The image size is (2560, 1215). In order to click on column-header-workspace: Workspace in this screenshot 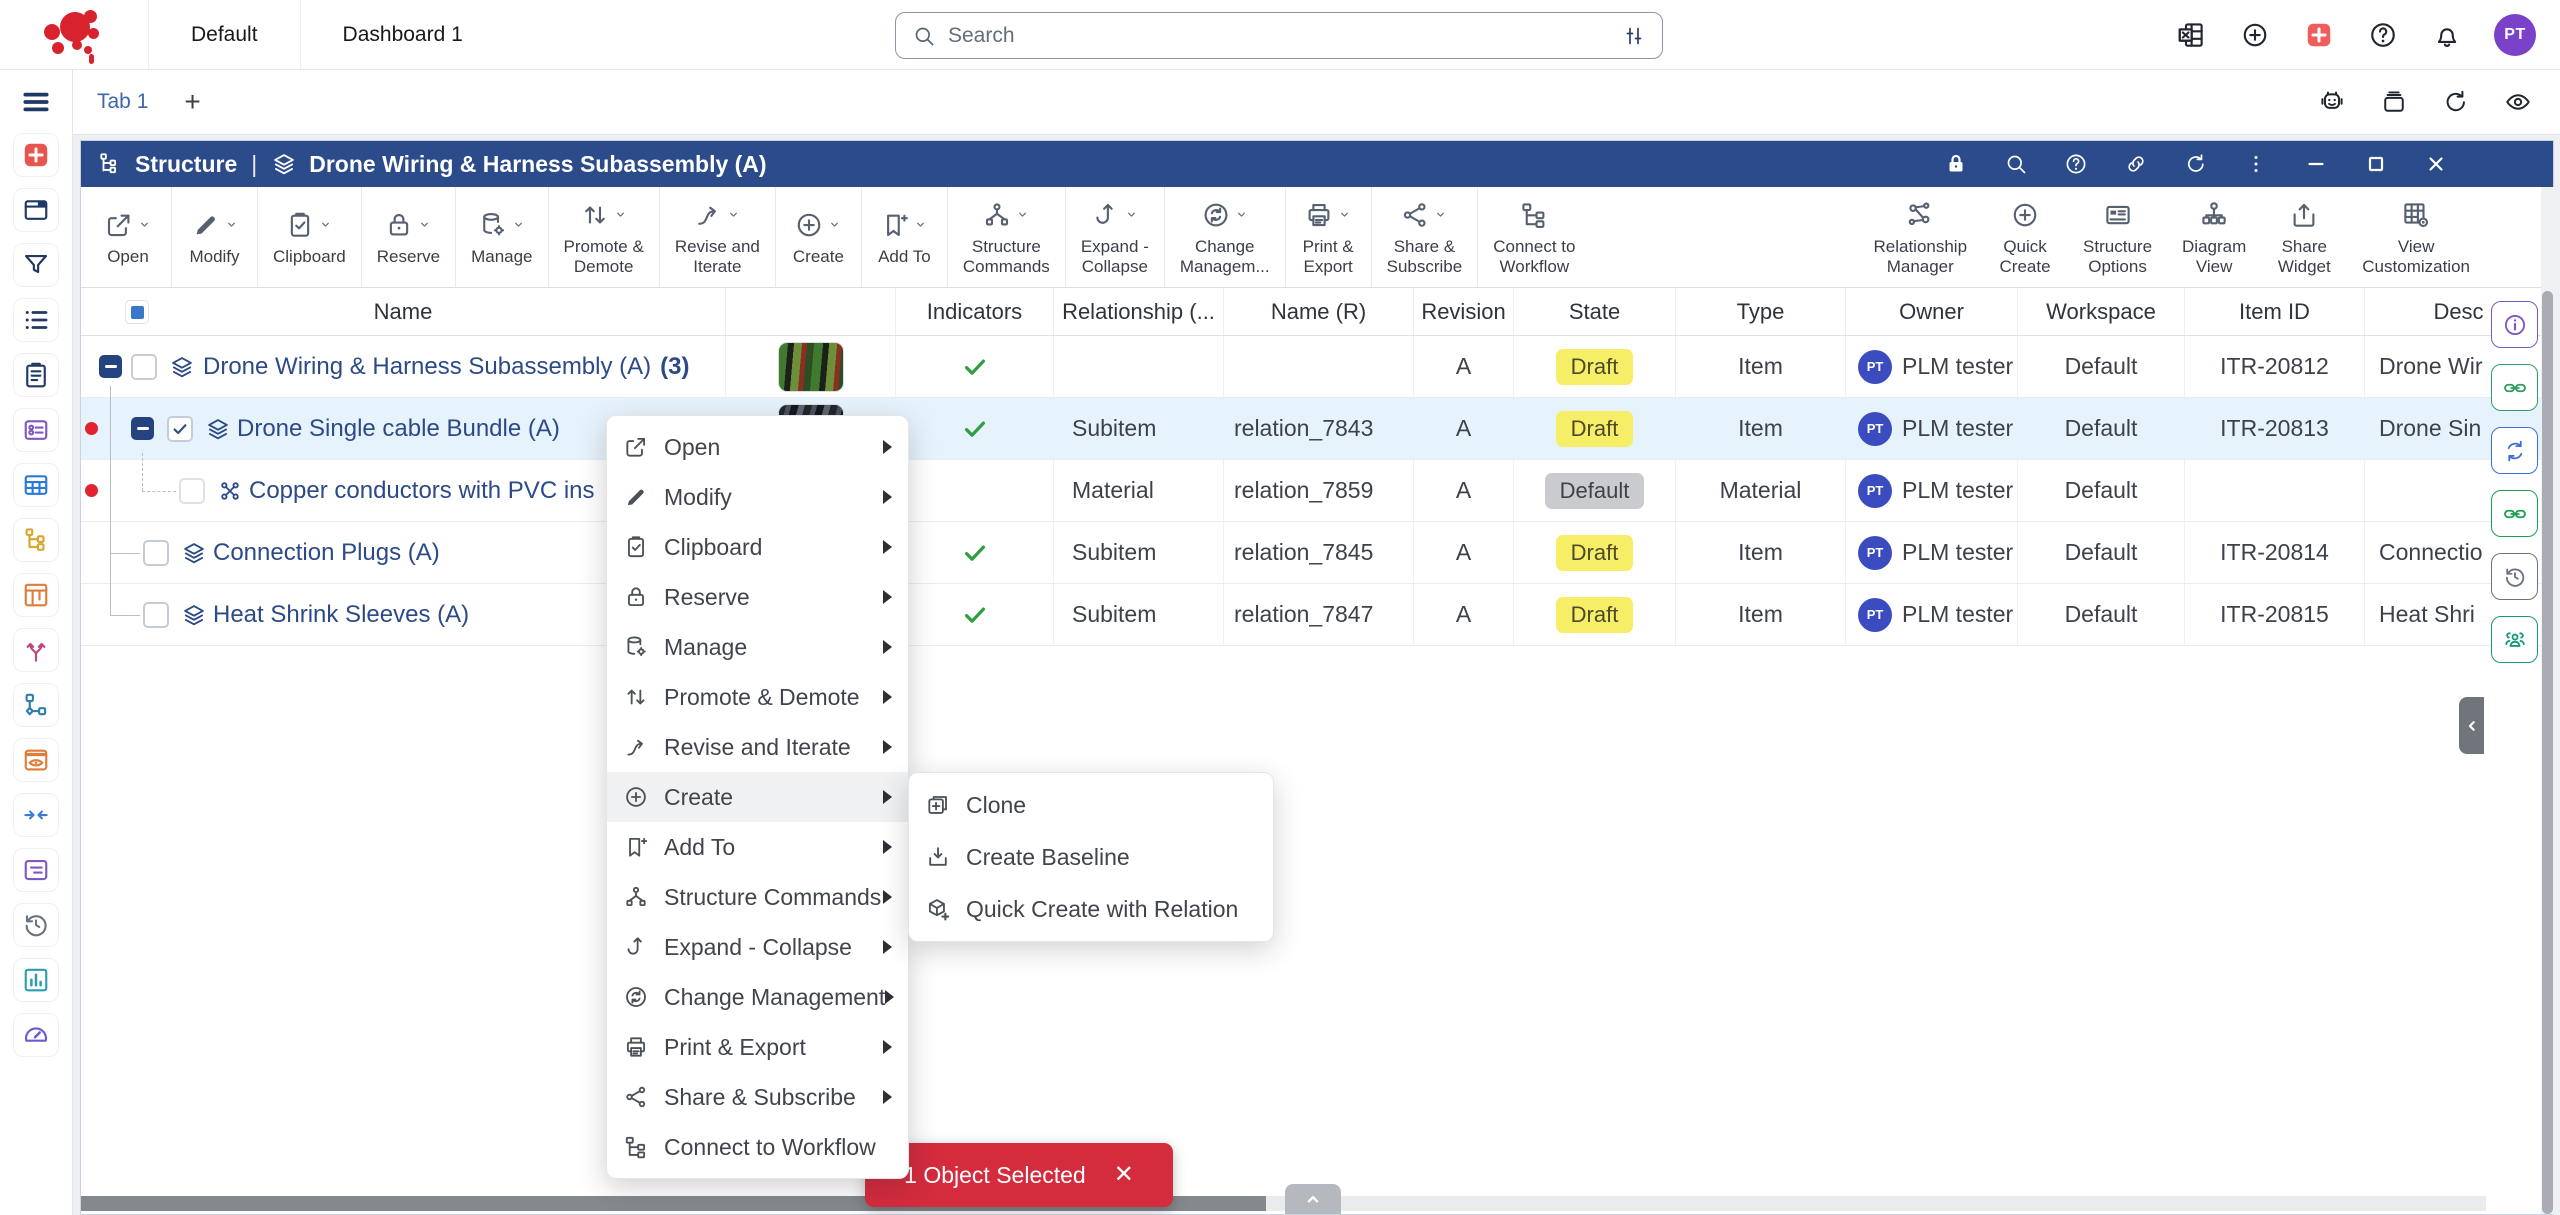, I will do `click(2101, 311)`.